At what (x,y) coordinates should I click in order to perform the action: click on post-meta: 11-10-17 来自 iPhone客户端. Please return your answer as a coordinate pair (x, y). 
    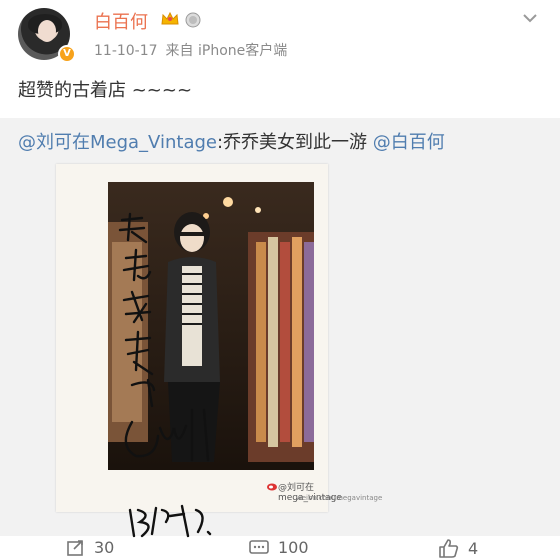
    Looking at the image, I should click on (190, 50).